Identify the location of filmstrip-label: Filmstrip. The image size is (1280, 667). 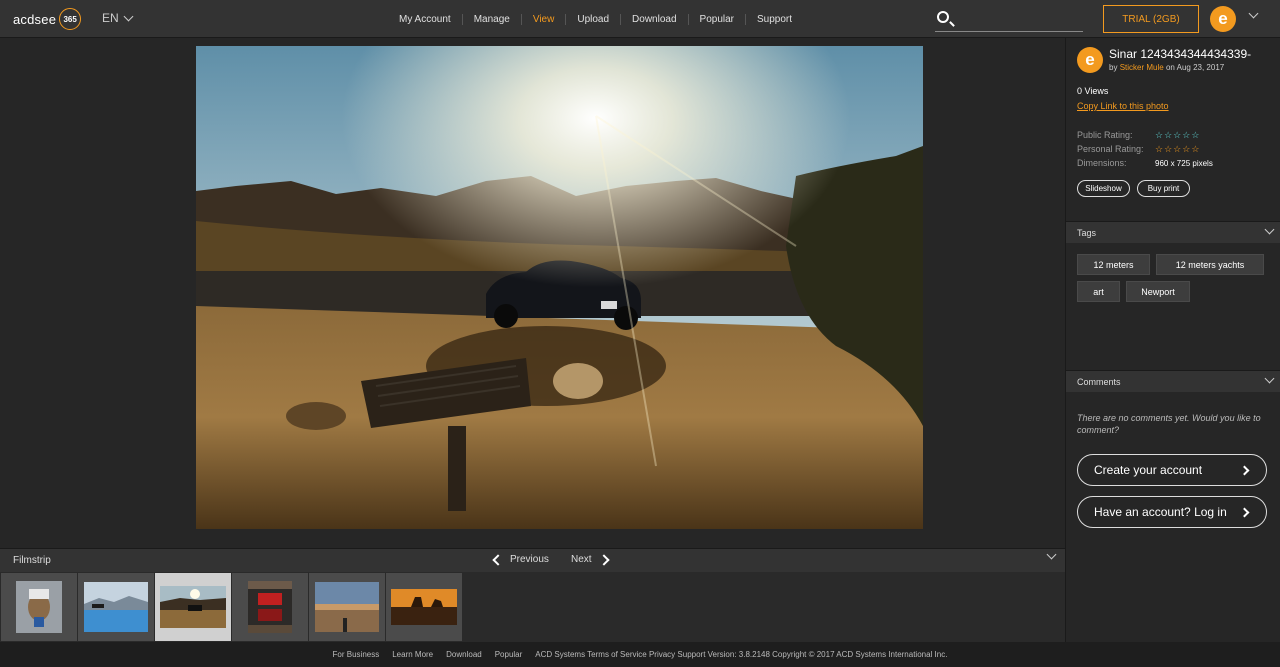
(32, 560).